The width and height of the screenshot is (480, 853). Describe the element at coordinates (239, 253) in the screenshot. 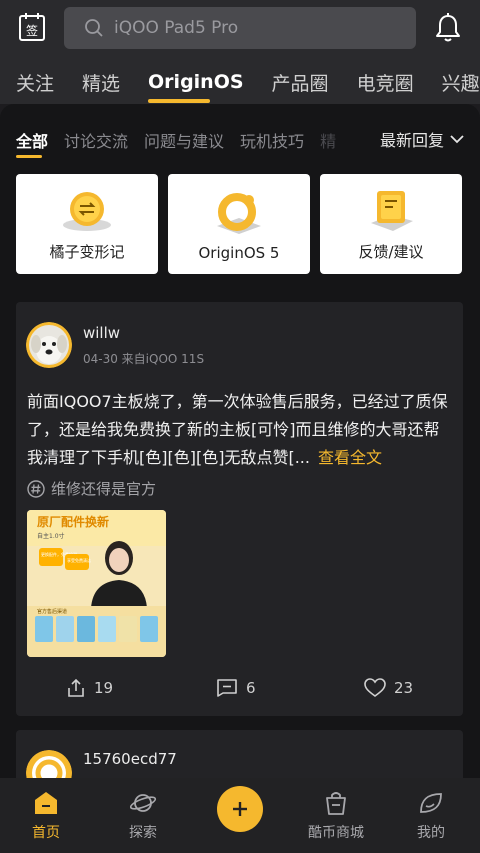

I see `card-label-originos: OriginOS 5` at that location.